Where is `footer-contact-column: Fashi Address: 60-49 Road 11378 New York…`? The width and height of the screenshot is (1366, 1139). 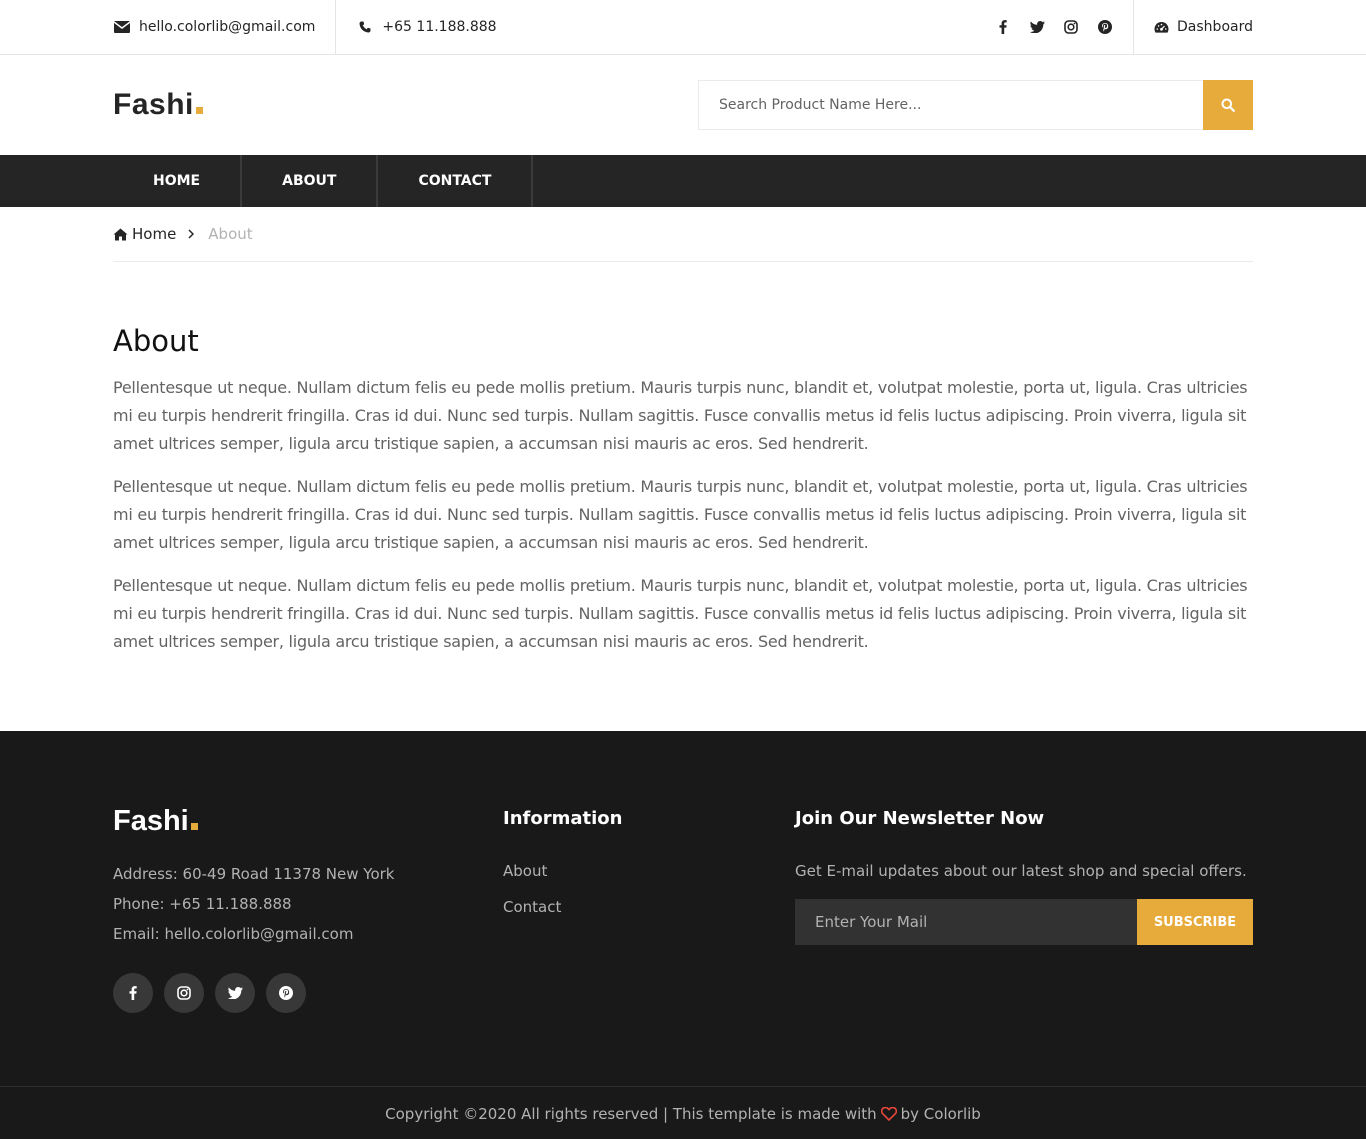
footer-contact-column: Fashi Address: 60-49 Road 11378 New York… is located at coordinates (308, 909).